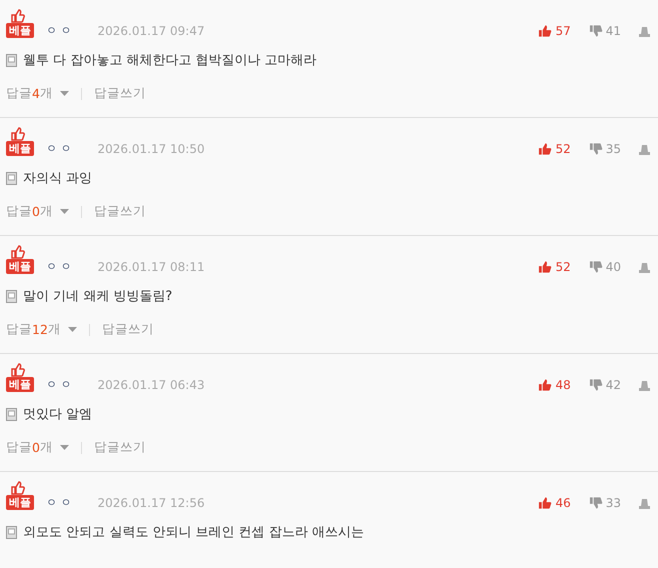  Describe the element at coordinates (554, 385) in the screenshot. I see `like-button: 48` at that location.